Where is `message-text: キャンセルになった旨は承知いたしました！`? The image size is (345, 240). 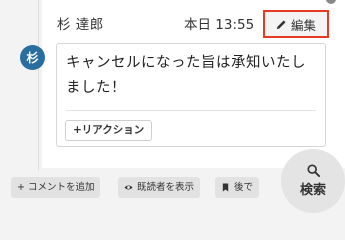
message-text: キャンセルになった旨は承知いたしました！ is located at coordinates (186, 75).